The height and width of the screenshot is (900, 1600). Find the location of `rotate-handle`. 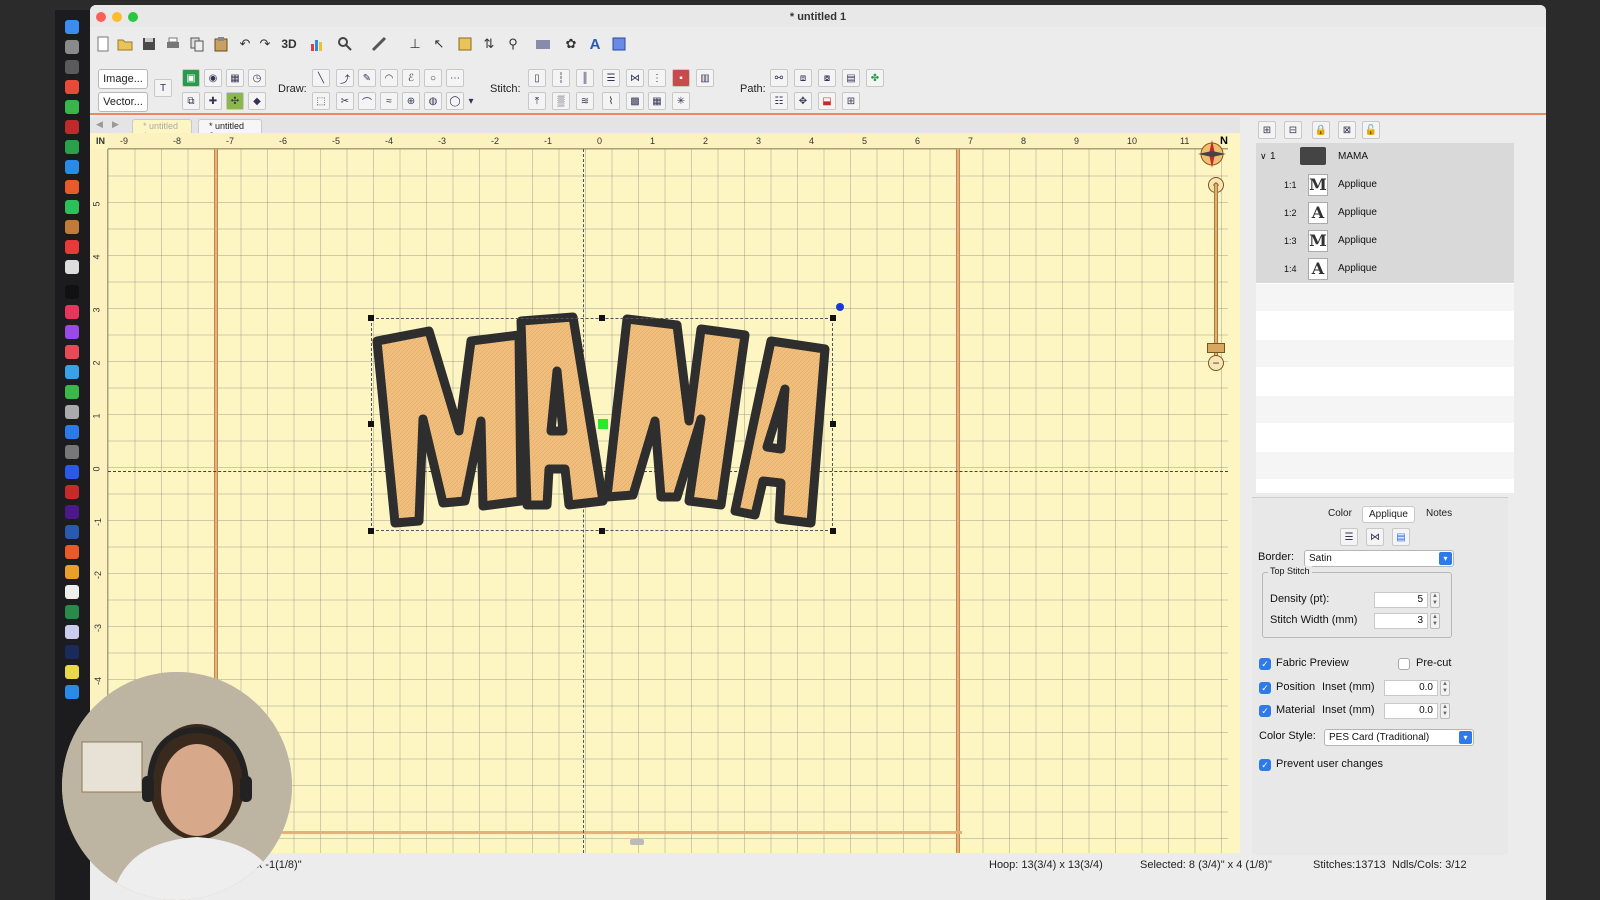

rotate-handle is located at coordinates (840, 307).